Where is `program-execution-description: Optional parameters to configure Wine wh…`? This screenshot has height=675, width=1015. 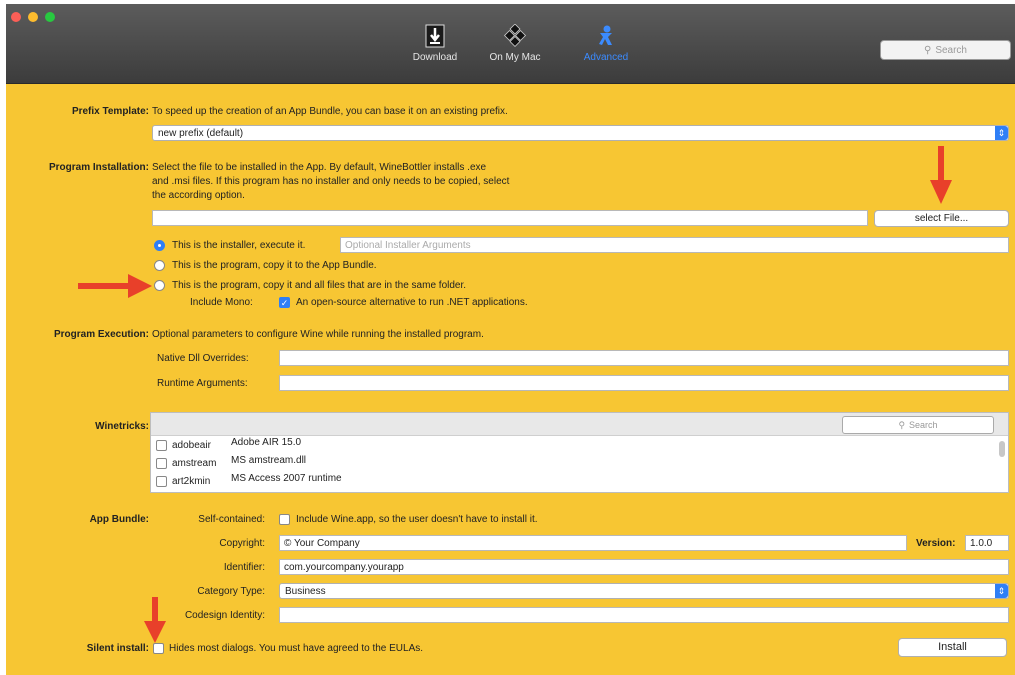
program-execution-description: Optional parameters to configure Wine wh… is located at coordinates (318, 334).